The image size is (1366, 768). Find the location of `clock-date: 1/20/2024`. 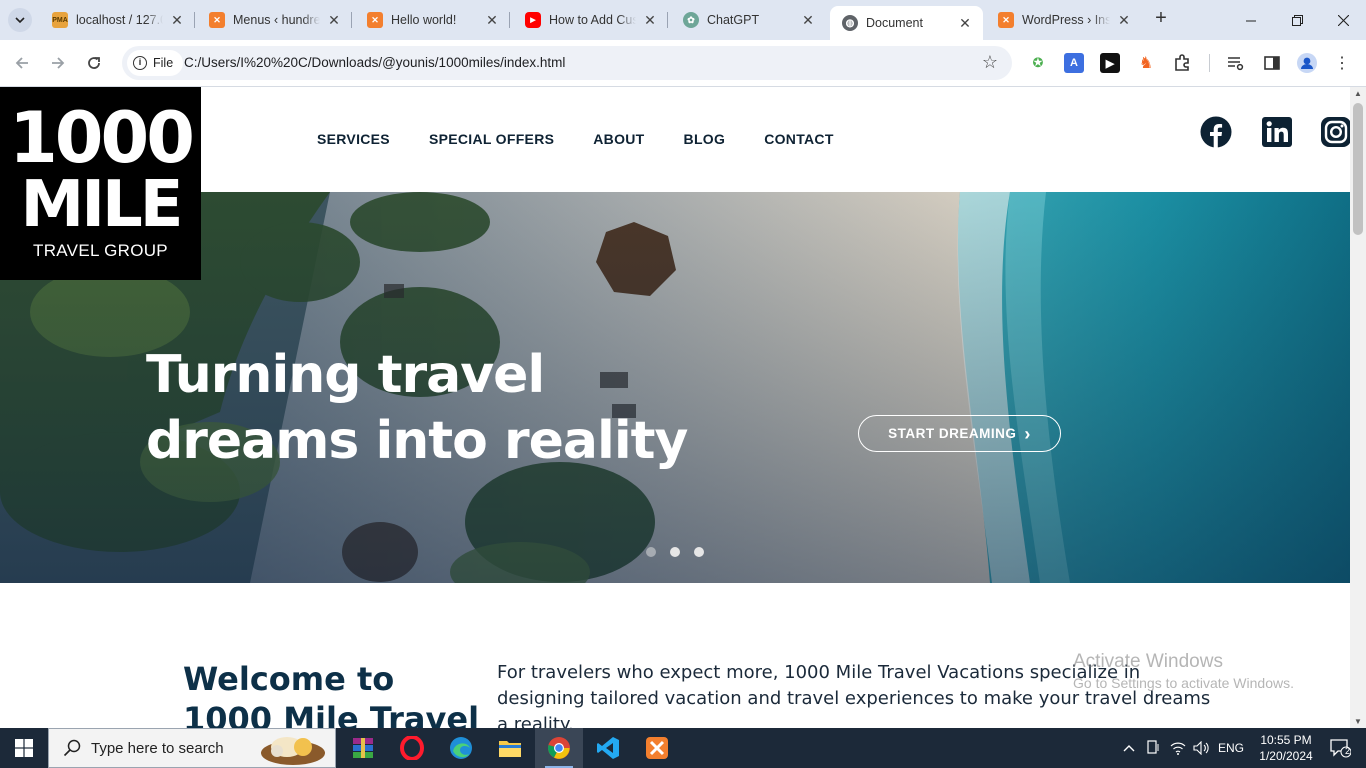

clock-date: 1/20/2024 is located at coordinates (1286, 756).